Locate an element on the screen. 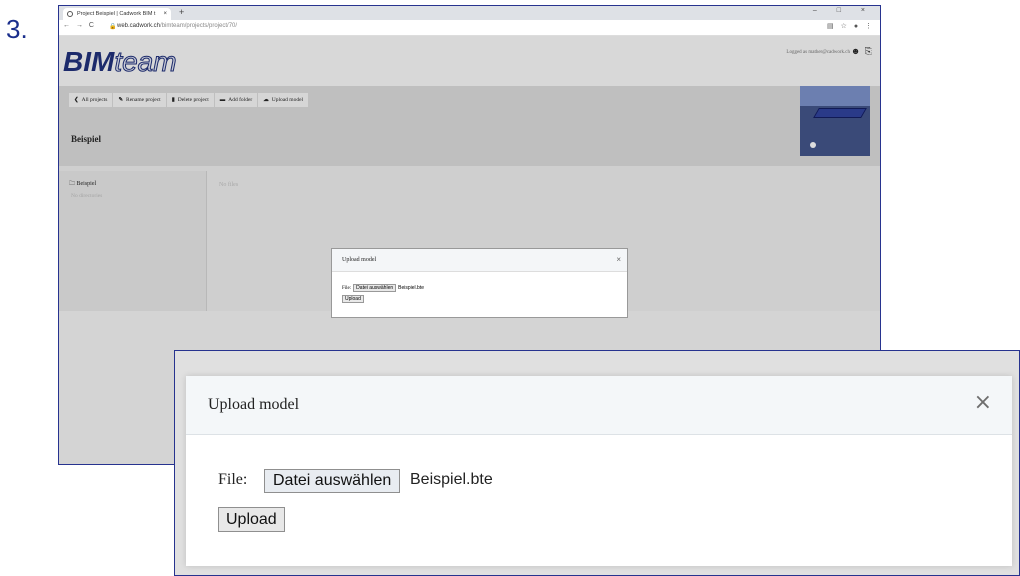 The height and width of the screenshot is (576, 1020). new-tab-icon: + is located at coordinates (181, 12).